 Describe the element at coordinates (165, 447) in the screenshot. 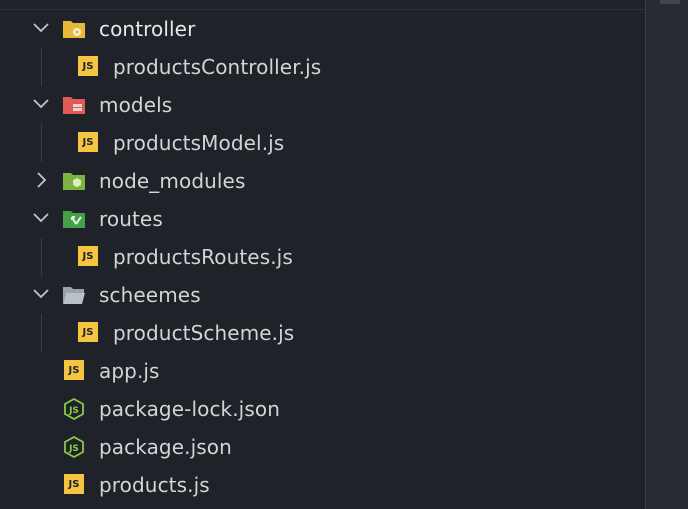

I see `tree-item-label: package.json` at that location.